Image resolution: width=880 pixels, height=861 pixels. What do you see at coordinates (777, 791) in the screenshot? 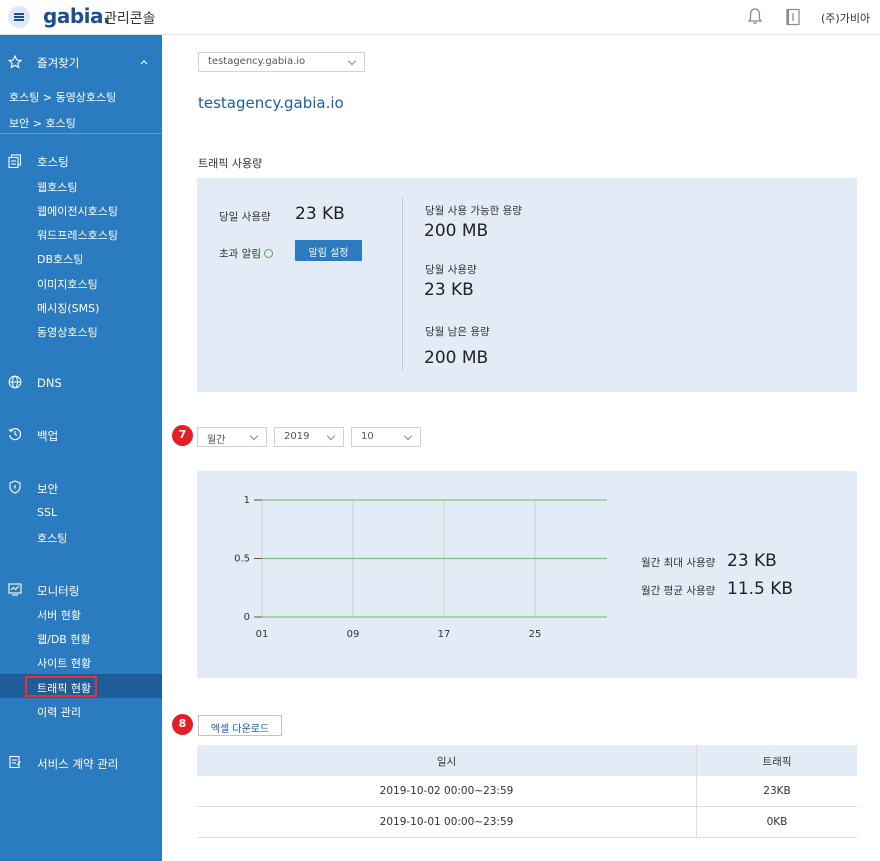
I see `table-cell-traffic: 23KB` at bounding box center [777, 791].